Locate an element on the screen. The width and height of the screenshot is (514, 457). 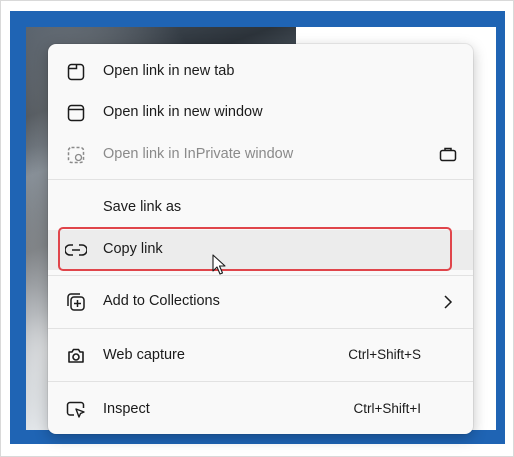
menu-item-shortcut: Ctrl+Shift+S is located at coordinates (384, 354).